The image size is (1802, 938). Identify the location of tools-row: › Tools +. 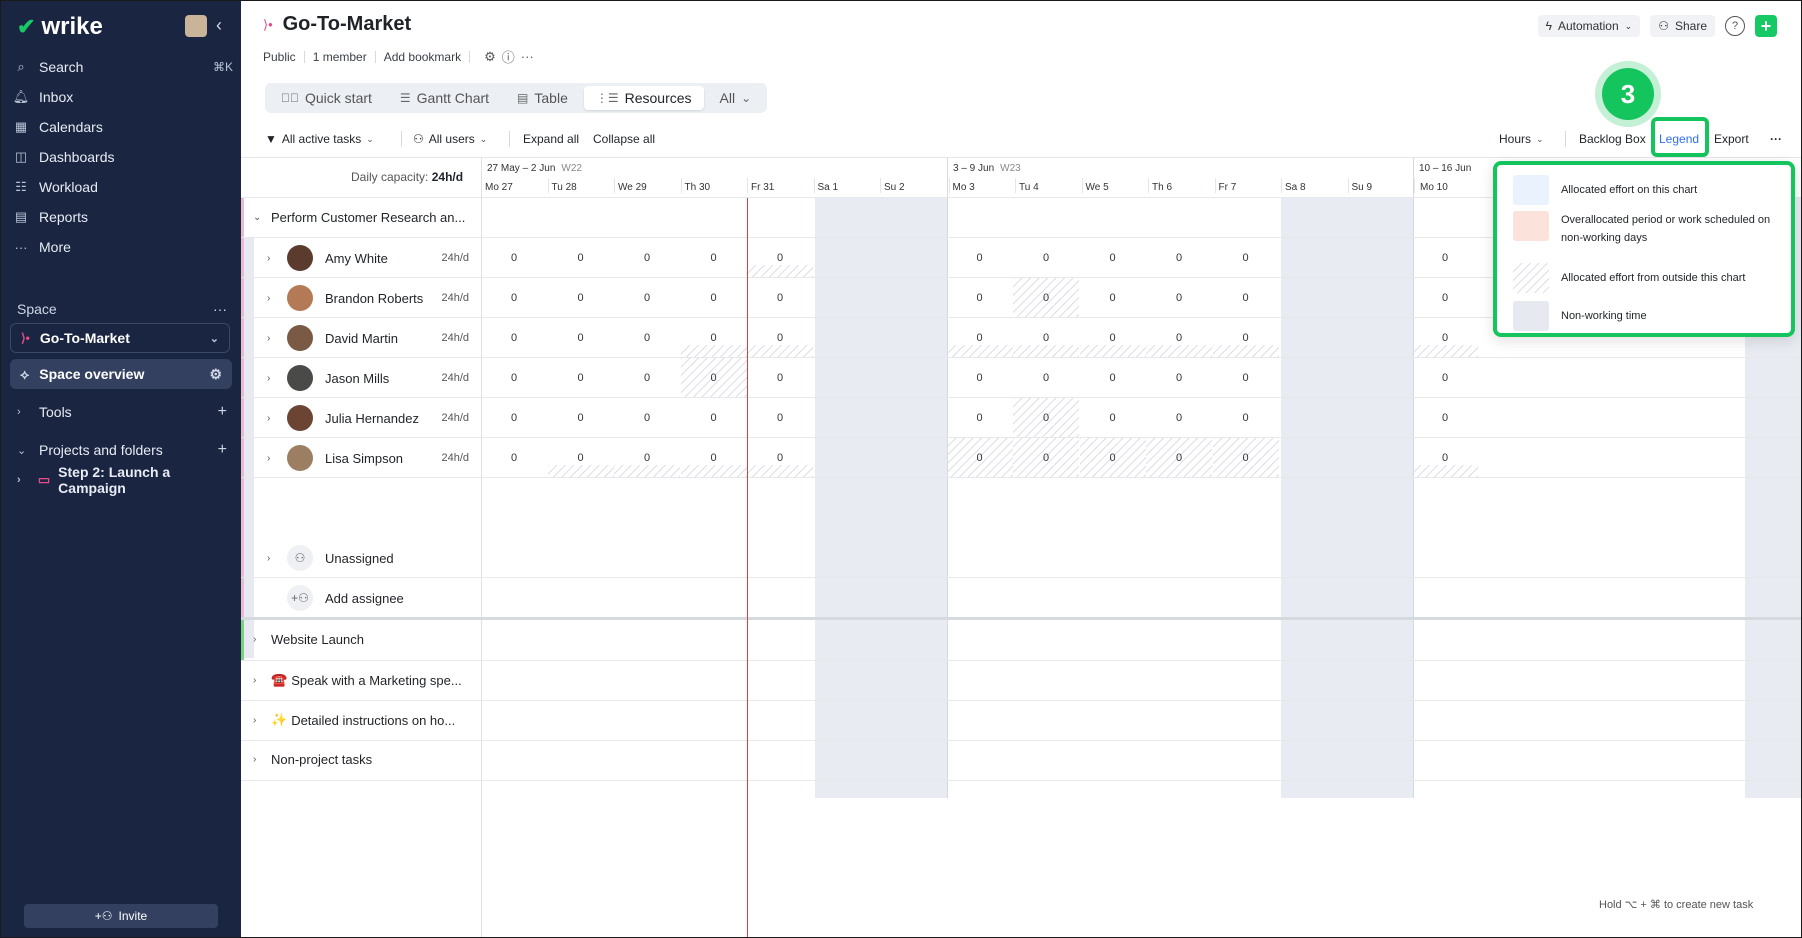
(122, 412).